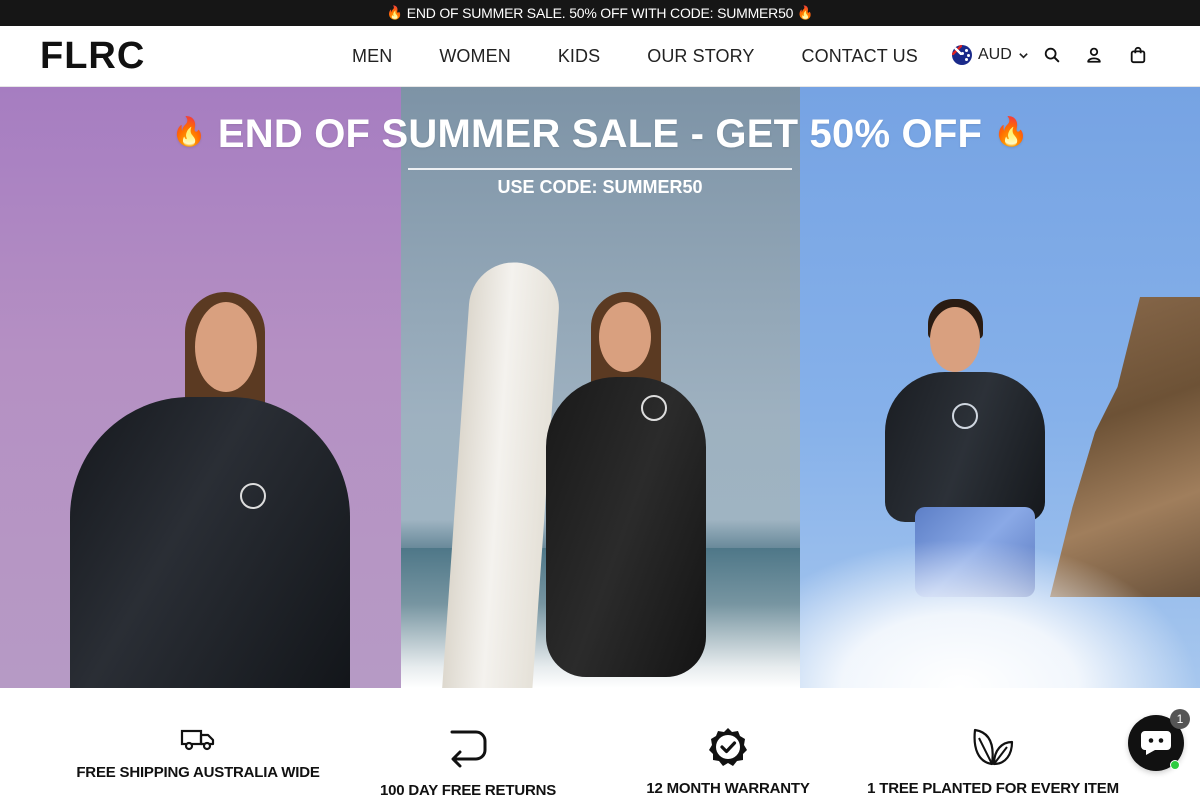 This screenshot has height=800, width=1200. Describe the element at coordinates (995, 54) in the screenshot. I see `currency-code: AUD` at that location.